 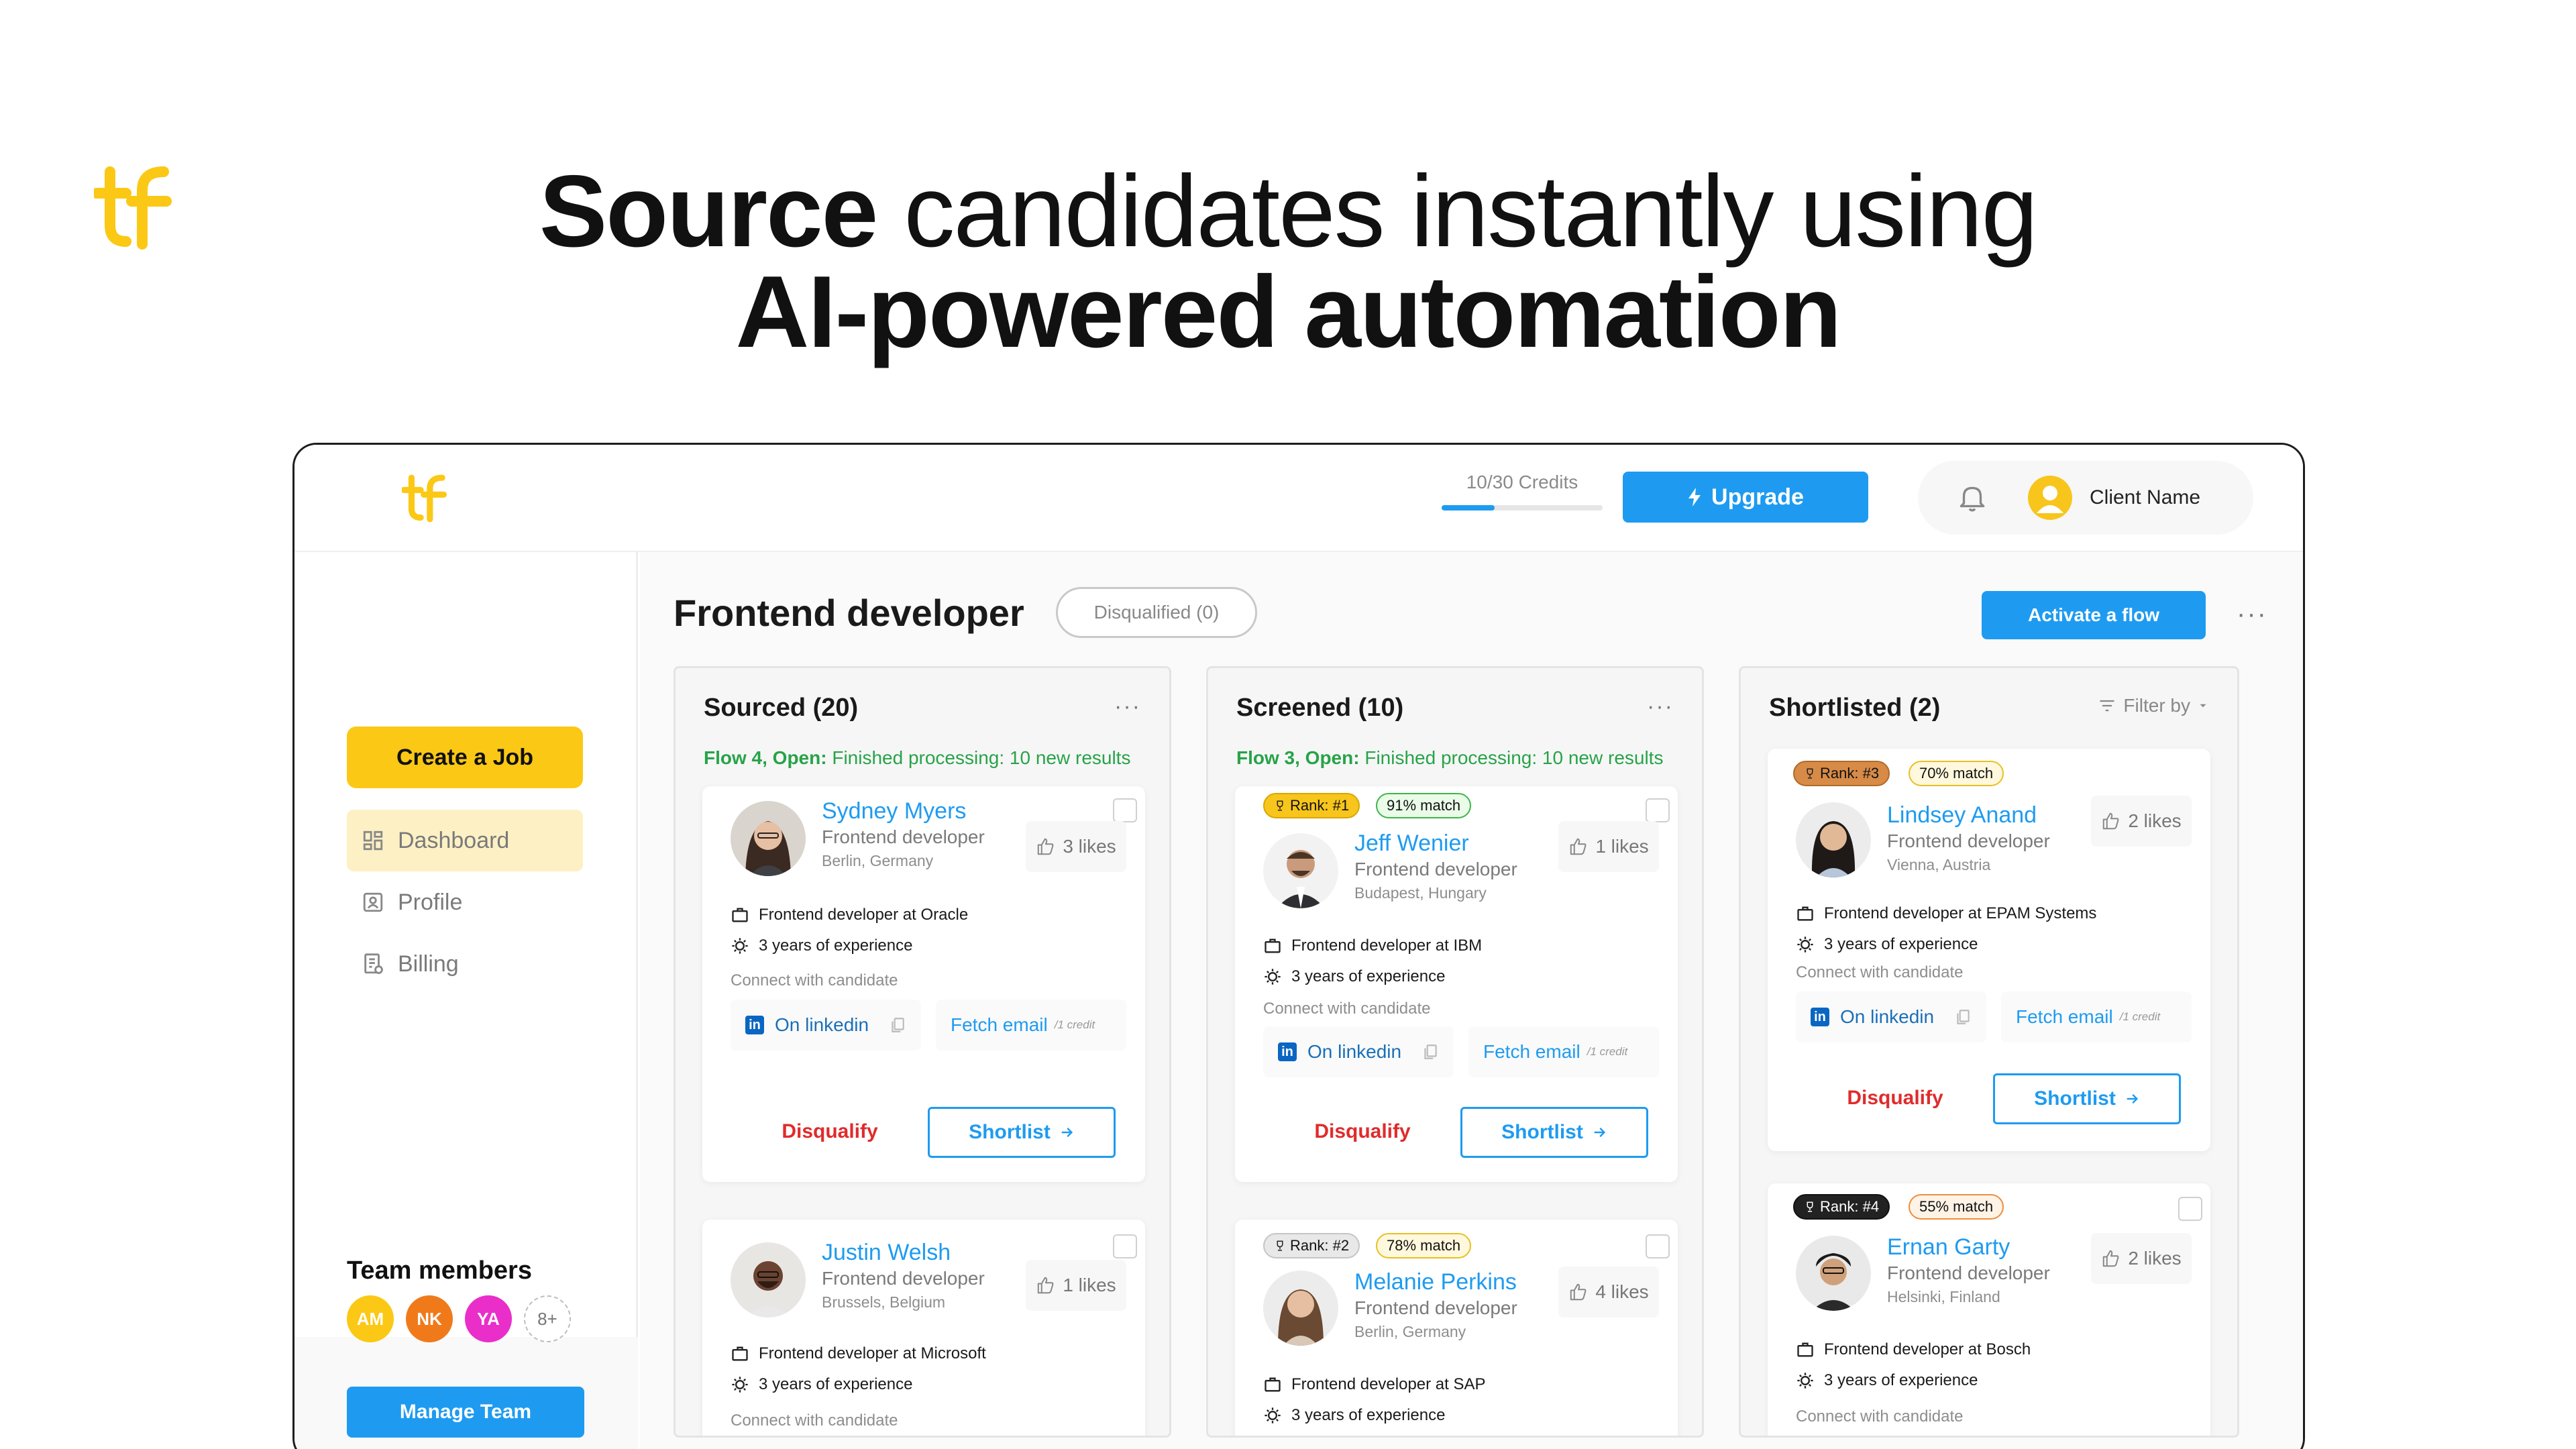 What do you see at coordinates (1948, 1247) in the screenshot?
I see `candidate-name: Ernan Garty` at bounding box center [1948, 1247].